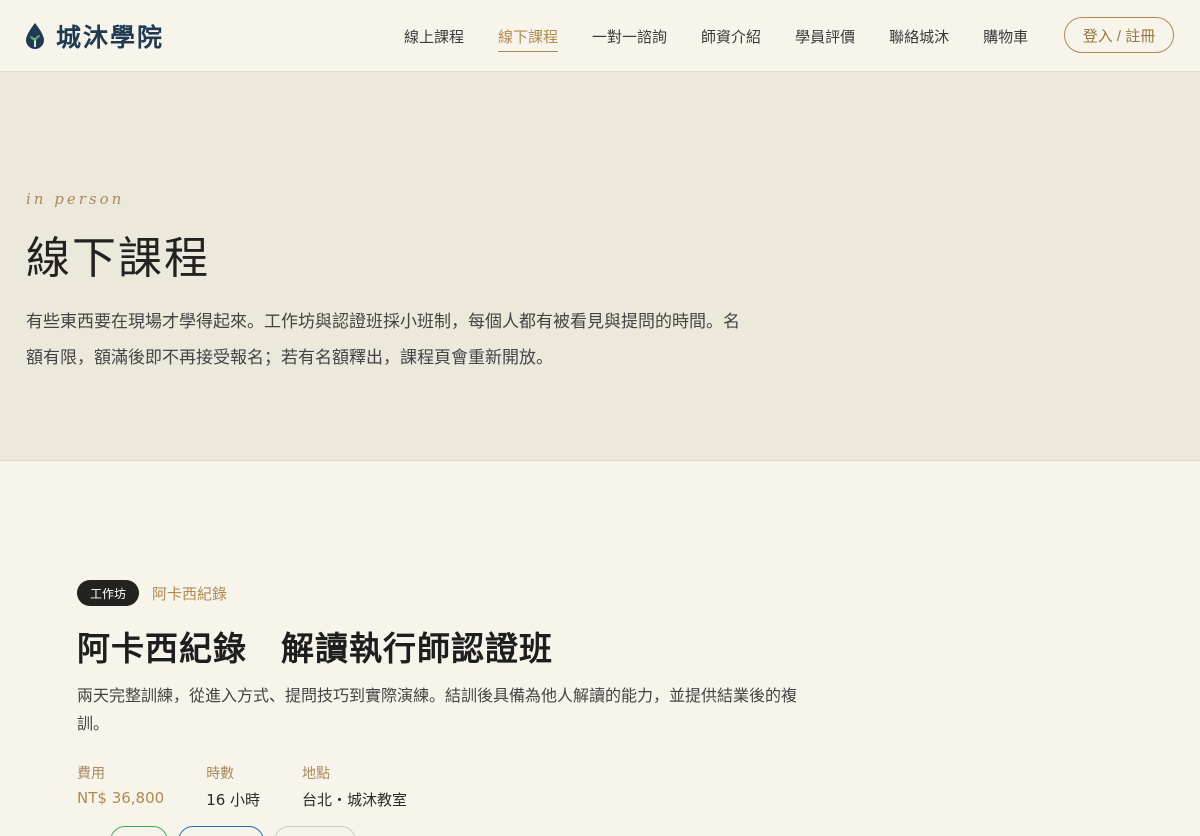 This screenshot has width=1200, height=836. Describe the element at coordinates (118, 258) in the screenshot. I see `page-title: 線下課程` at that location.